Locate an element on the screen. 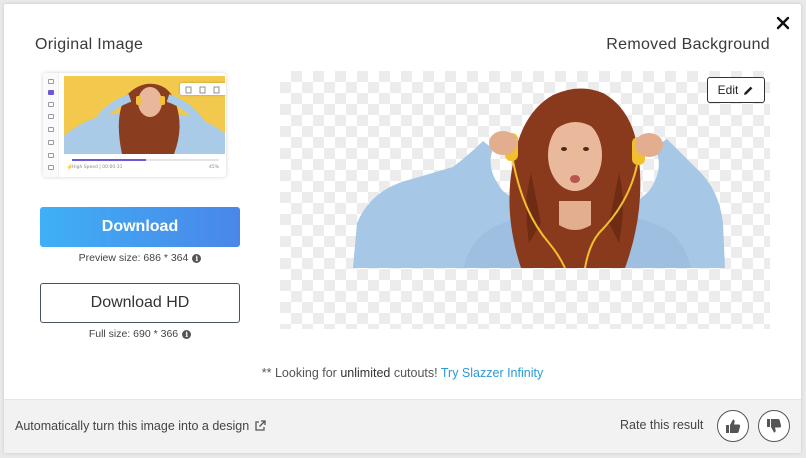 This screenshot has width=806, height=458. thumbs-down-button is located at coordinates (774, 426).